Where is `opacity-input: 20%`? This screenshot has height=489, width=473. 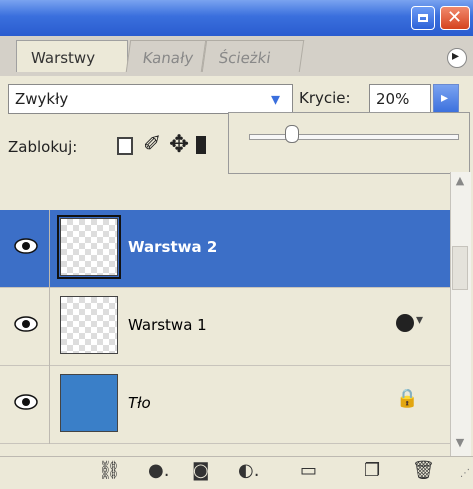 opacity-input: 20% is located at coordinates (400, 99).